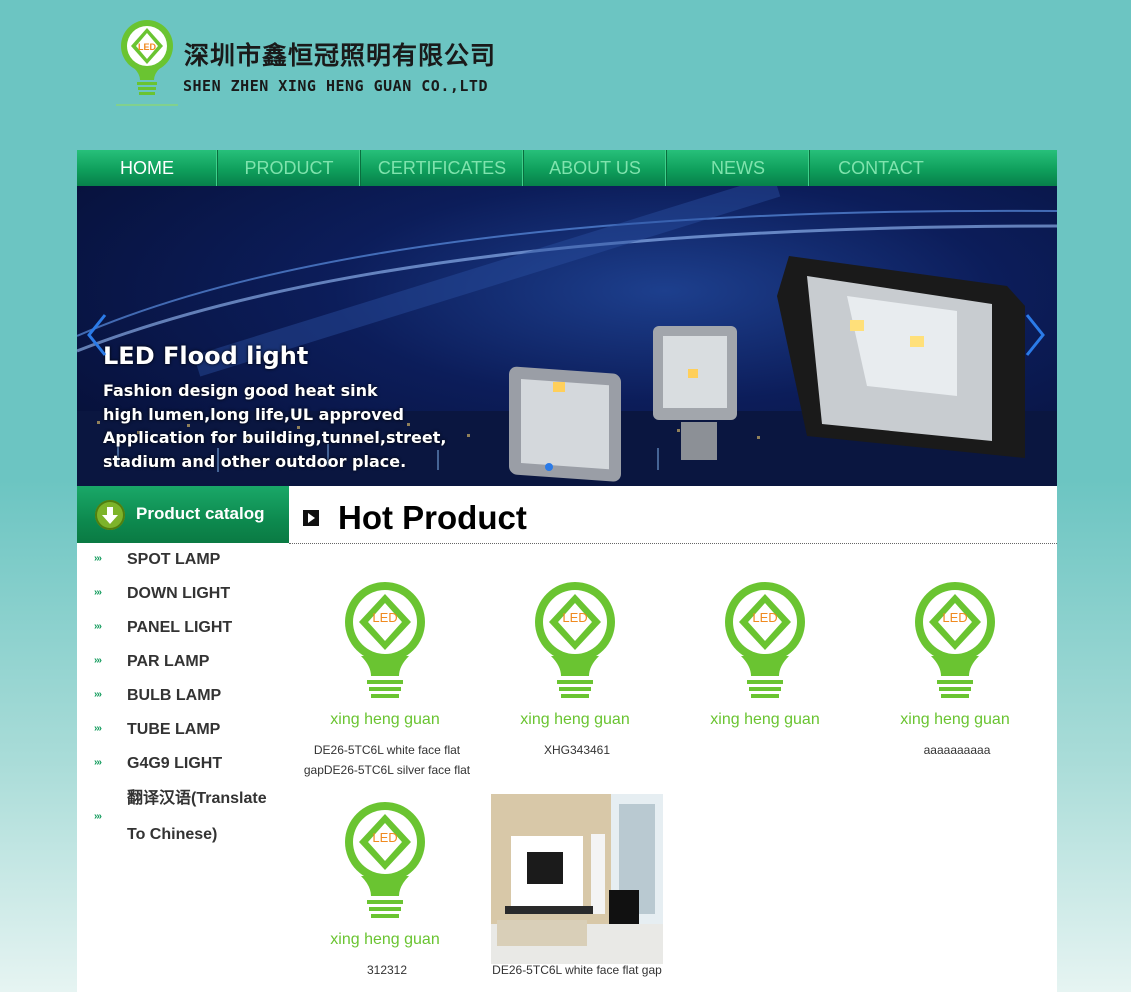 This screenshot has width=1131, height=992. Describe the element at coordinates (673, 515) in the screenshot. I see `hot-product-header: Hot Product` at that location.